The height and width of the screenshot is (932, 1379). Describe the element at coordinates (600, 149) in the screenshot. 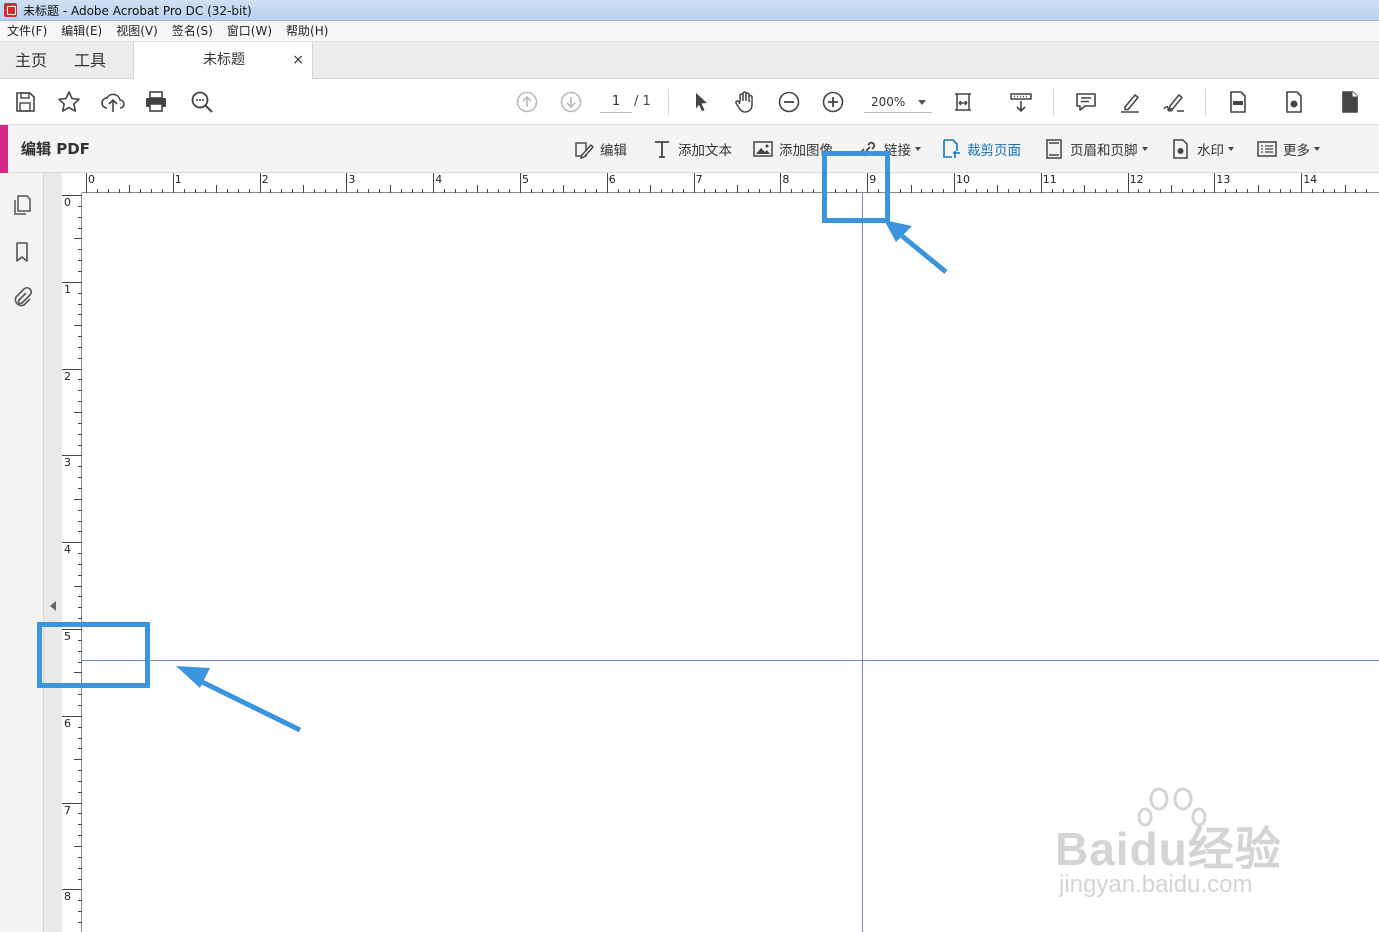

I see `edit-tool-button: 编辑` at that location.